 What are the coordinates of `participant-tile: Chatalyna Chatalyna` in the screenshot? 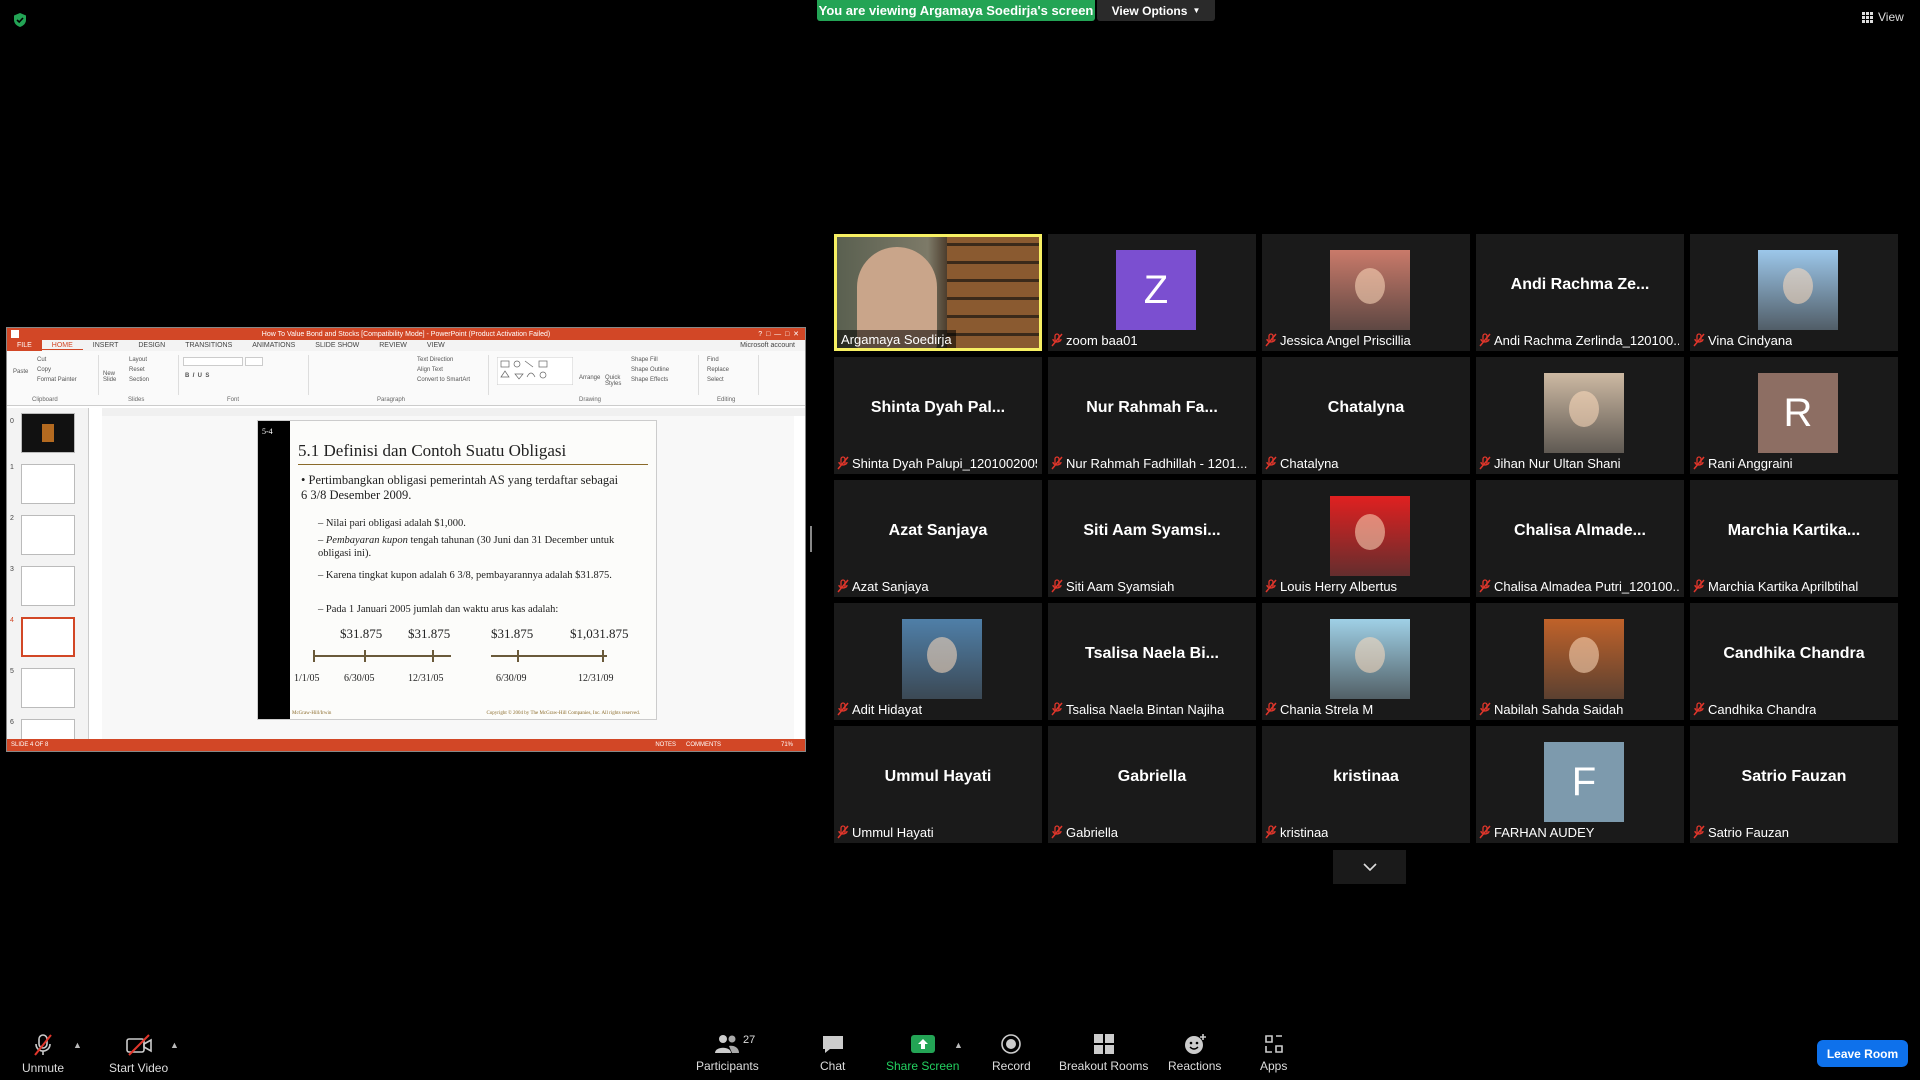 It's located at (1366, 415).